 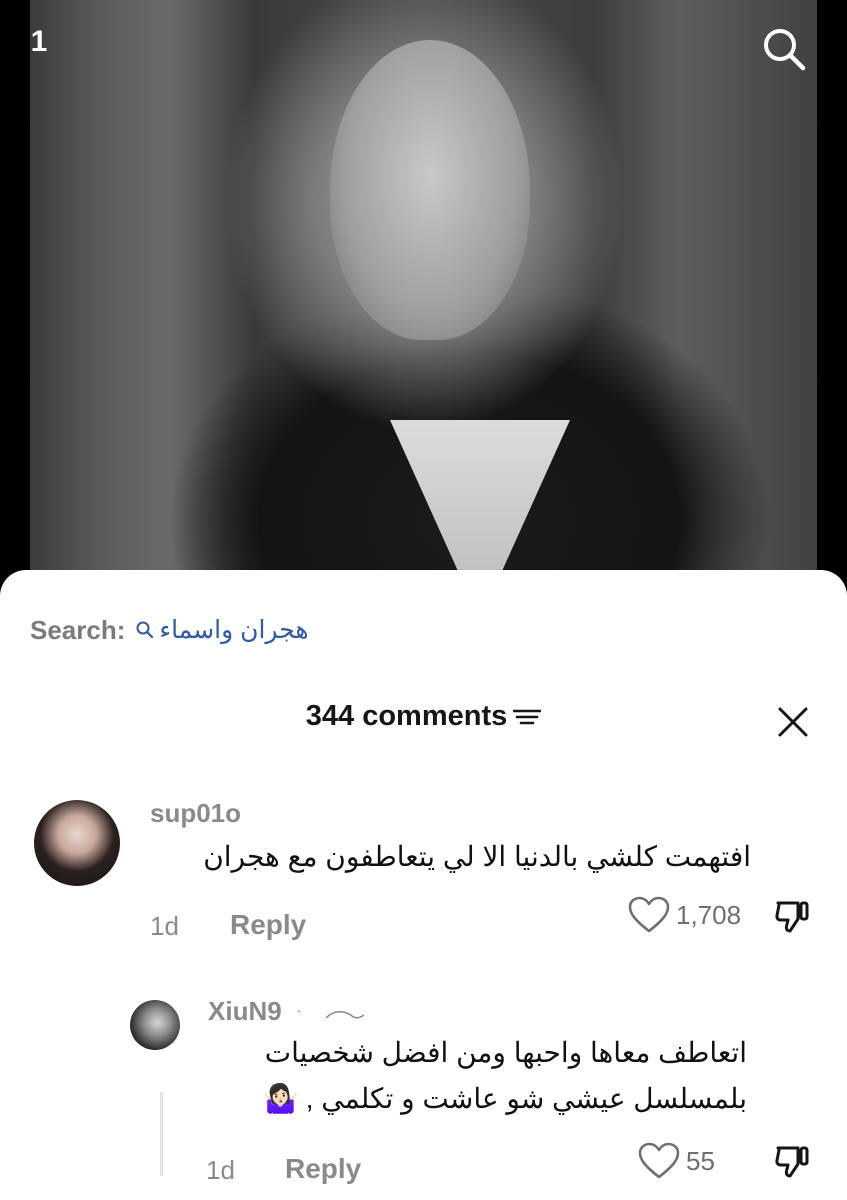 I want to click on filter-lines-icon, so click(x=527, y=717).